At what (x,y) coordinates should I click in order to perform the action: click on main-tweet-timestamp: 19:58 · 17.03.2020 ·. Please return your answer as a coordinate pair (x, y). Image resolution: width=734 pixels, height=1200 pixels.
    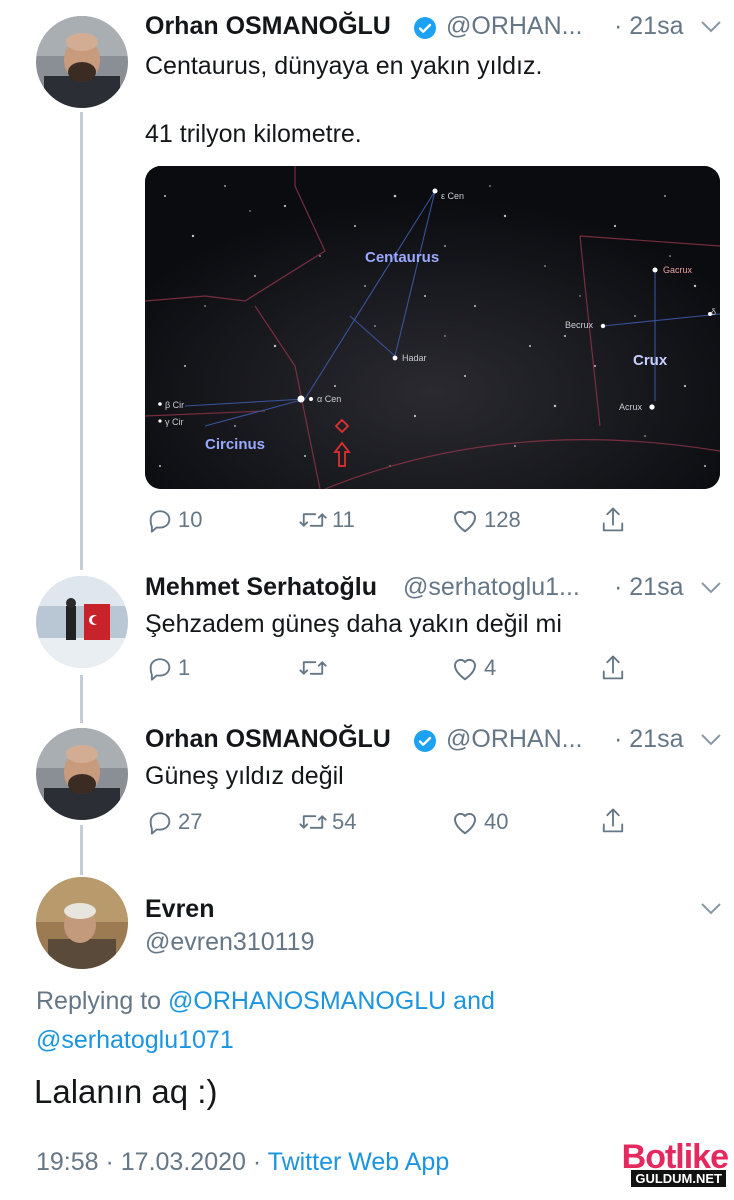
    Looking at the image, I should click on (152, 1162).